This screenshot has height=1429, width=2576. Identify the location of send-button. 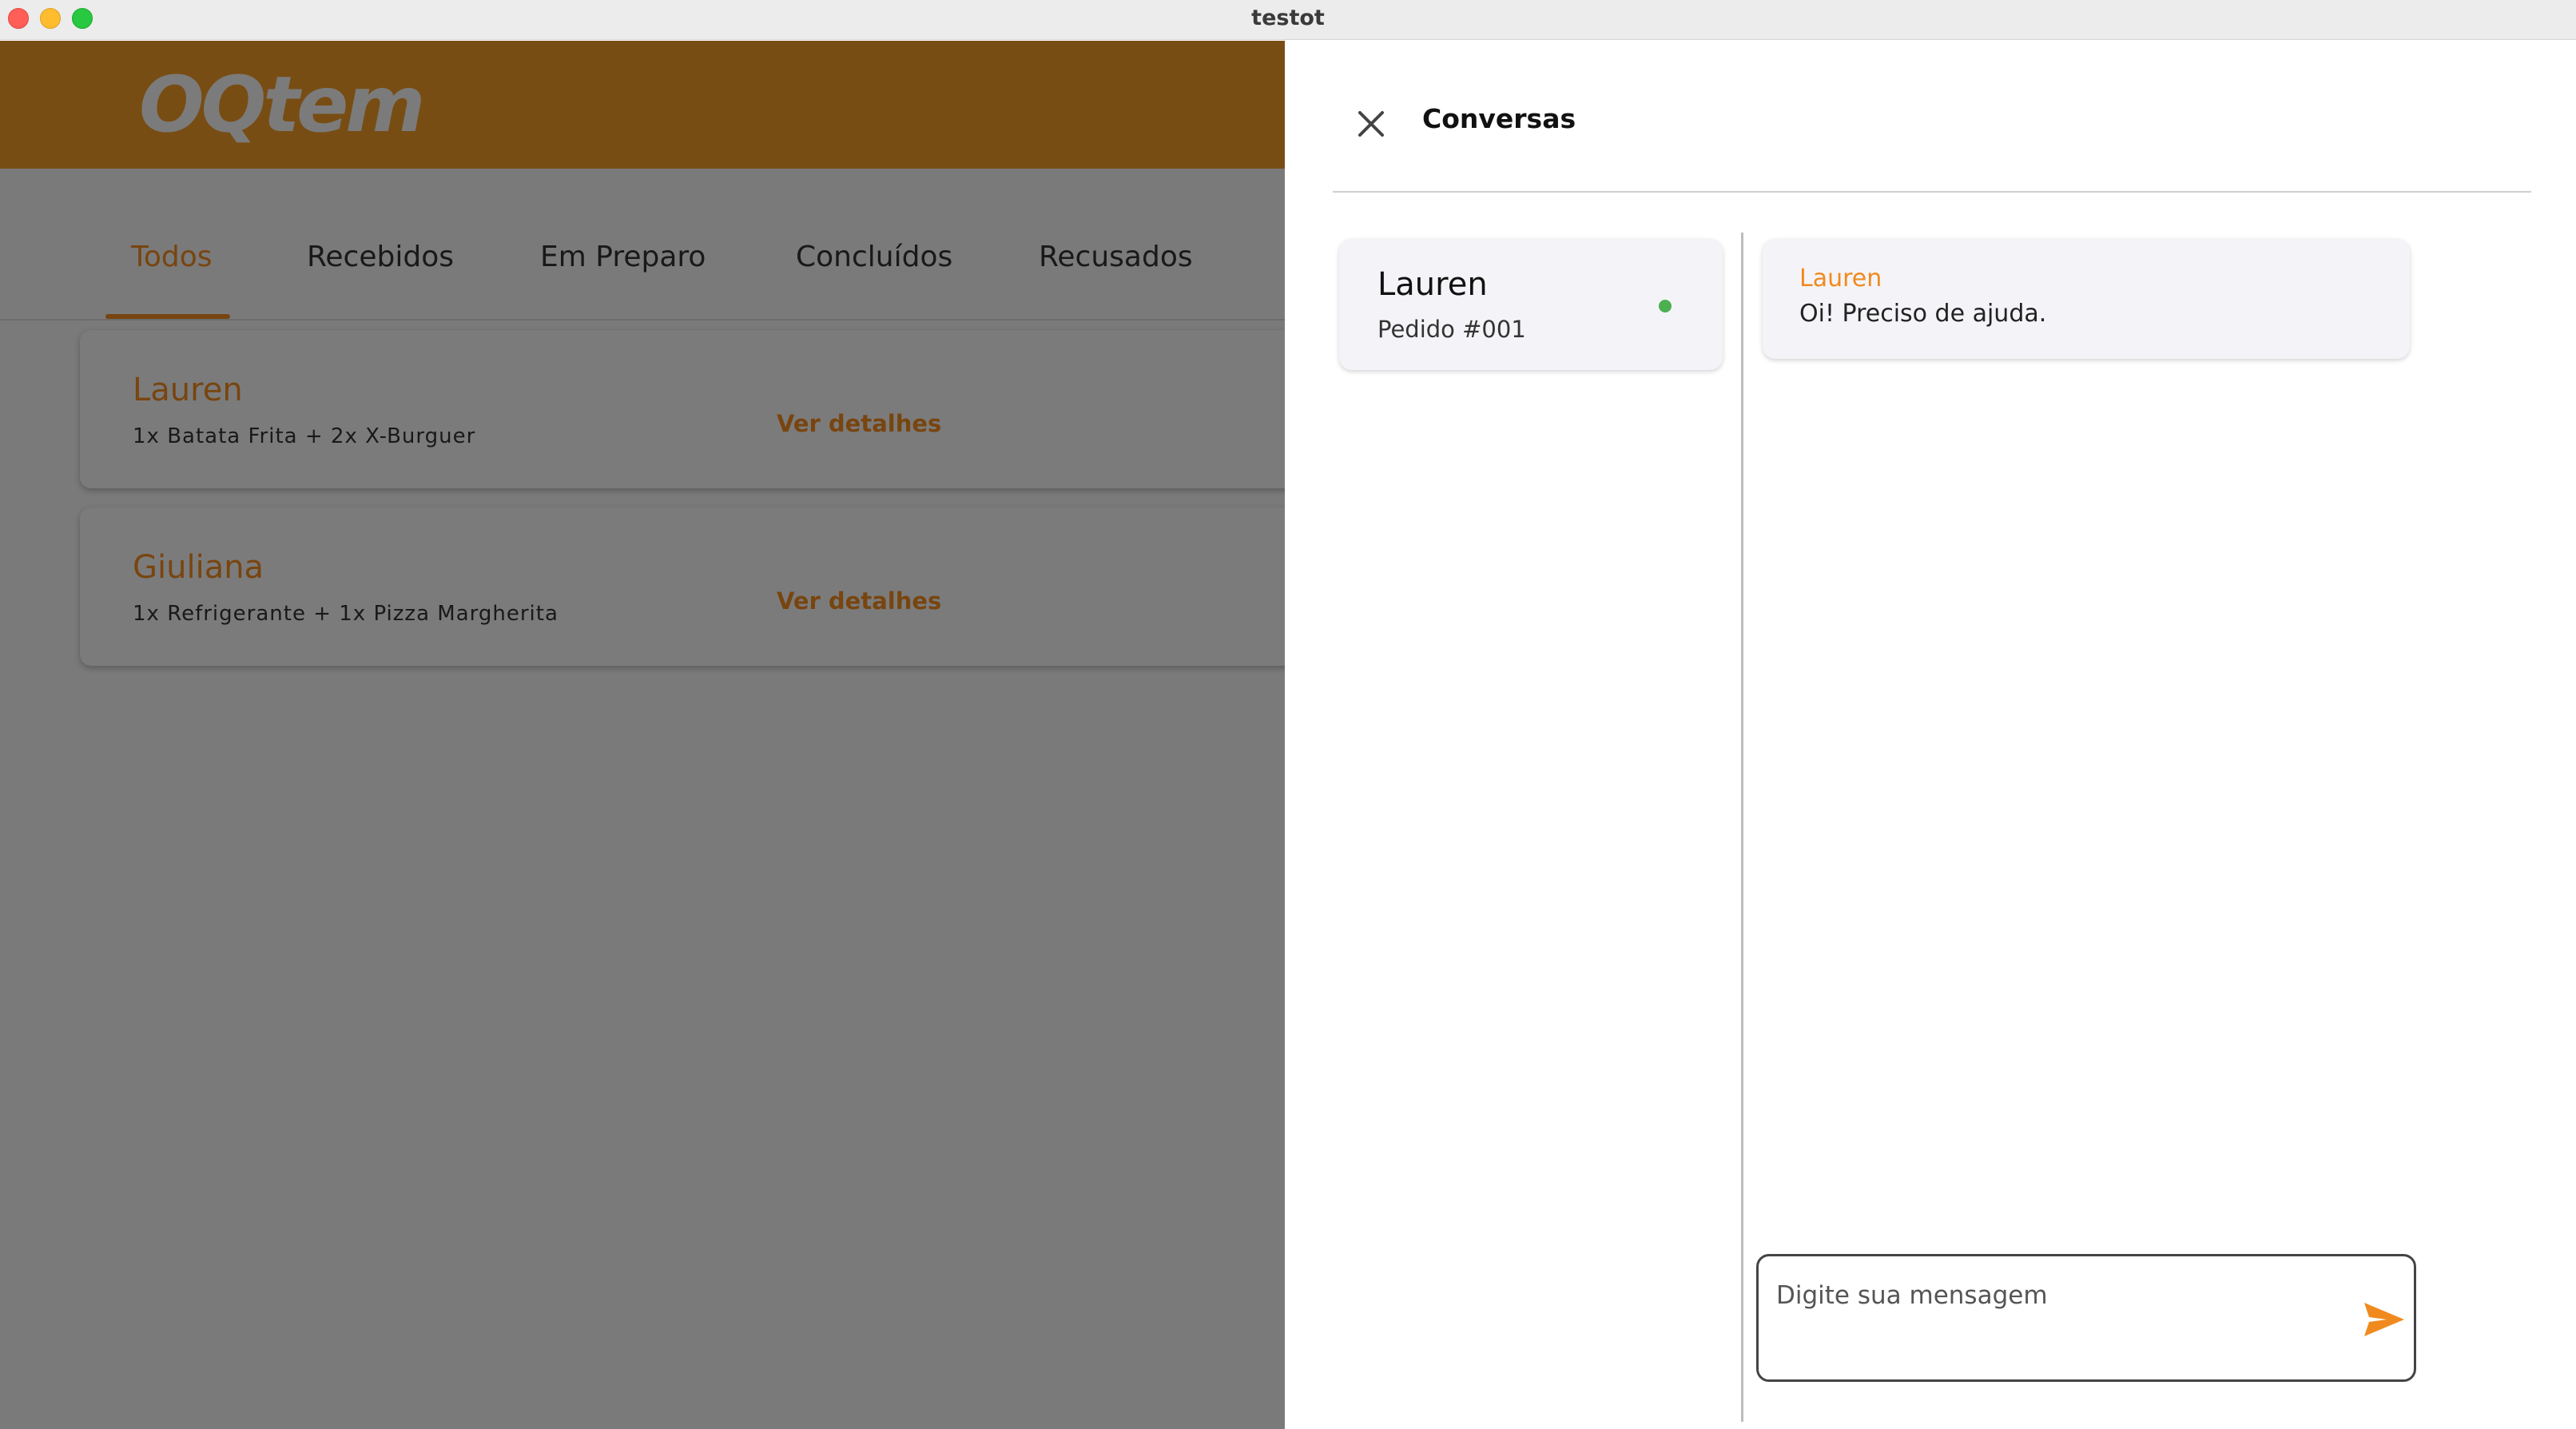
(2384, 1319).